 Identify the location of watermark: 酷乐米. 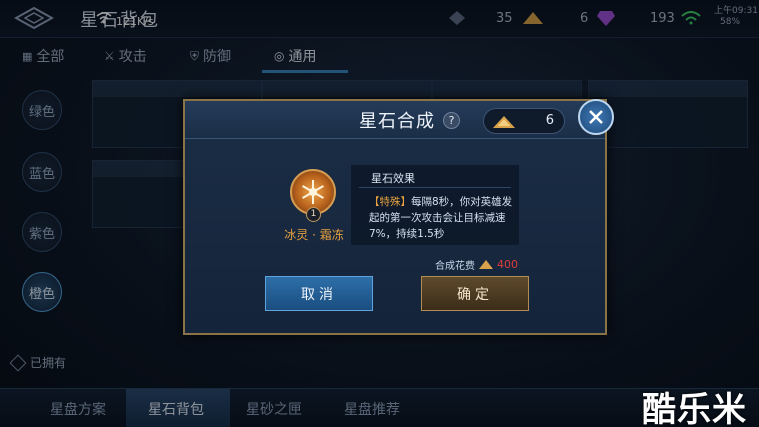
(694, 408).